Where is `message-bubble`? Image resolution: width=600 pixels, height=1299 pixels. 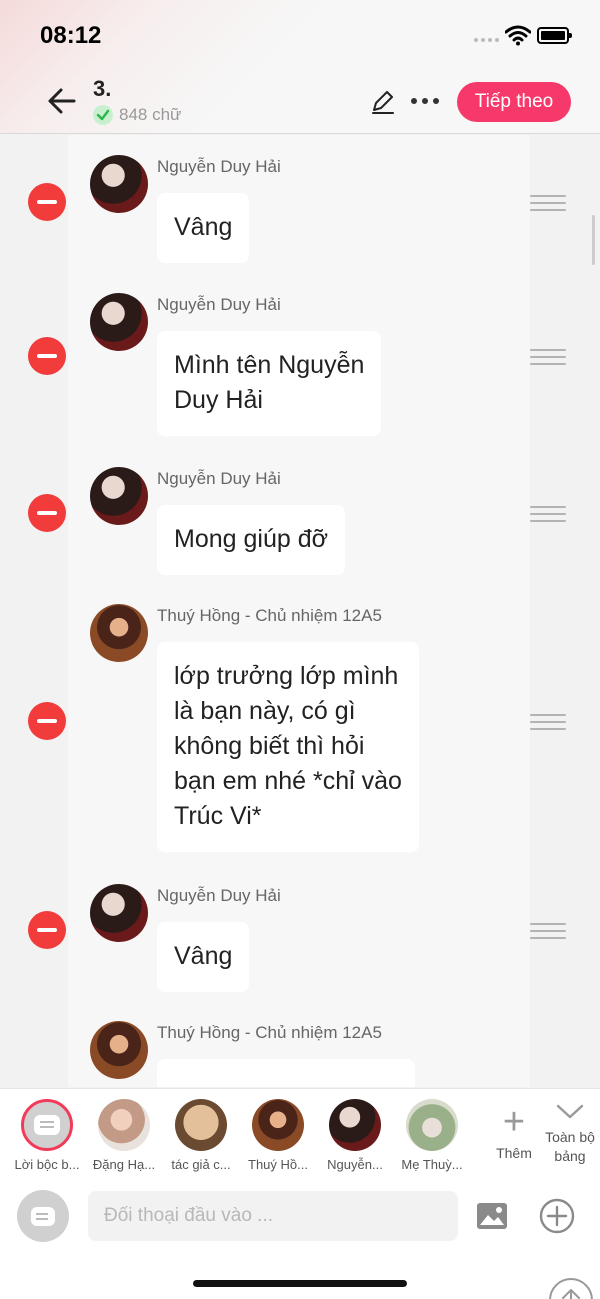
message-bubble is located at coordinates (286, 1073).